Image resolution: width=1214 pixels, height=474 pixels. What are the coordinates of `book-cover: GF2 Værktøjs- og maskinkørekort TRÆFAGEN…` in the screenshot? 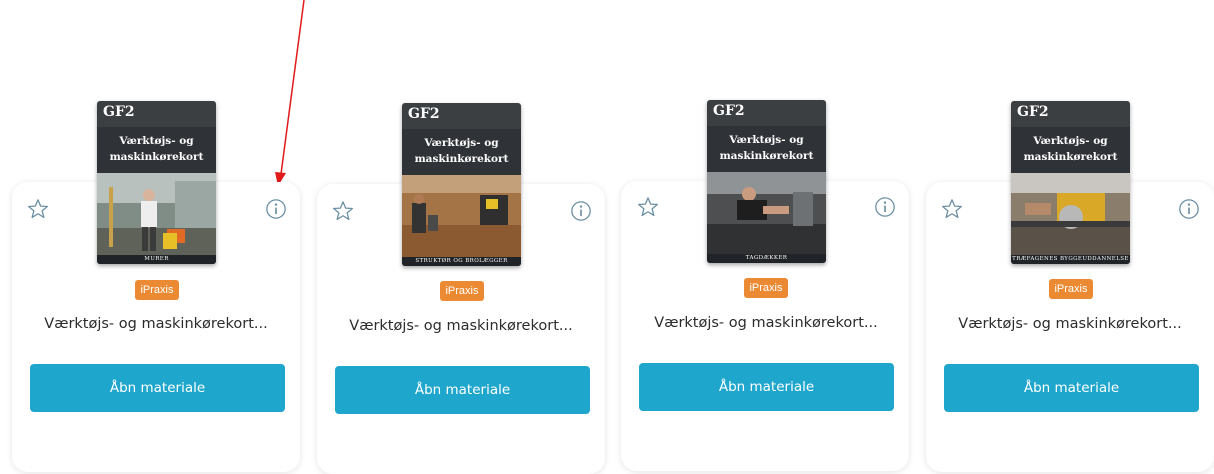 It's located at (1070, 182).